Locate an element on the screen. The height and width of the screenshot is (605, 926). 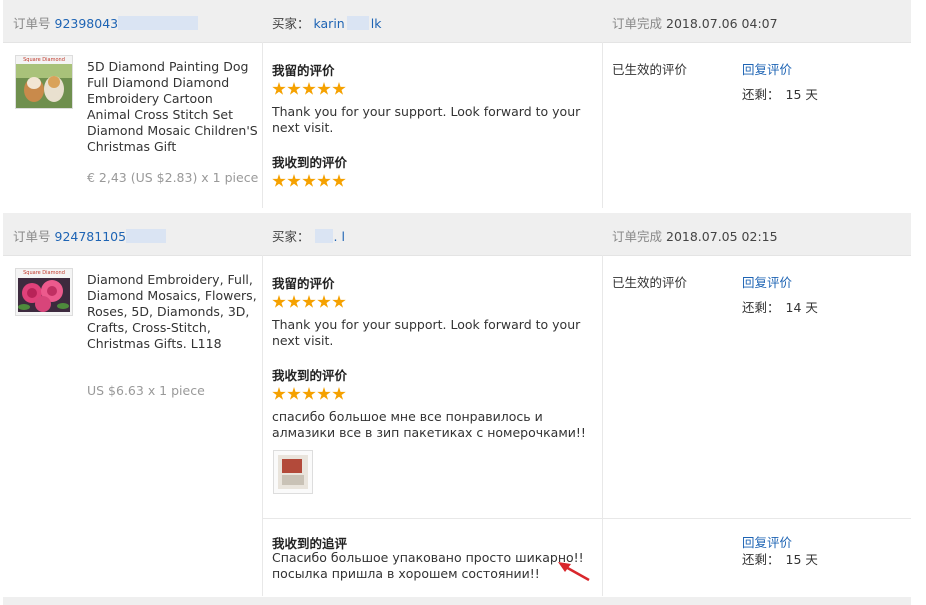
completed-time: 2018.07.05 02:15 is located at coordinates (722, 236).